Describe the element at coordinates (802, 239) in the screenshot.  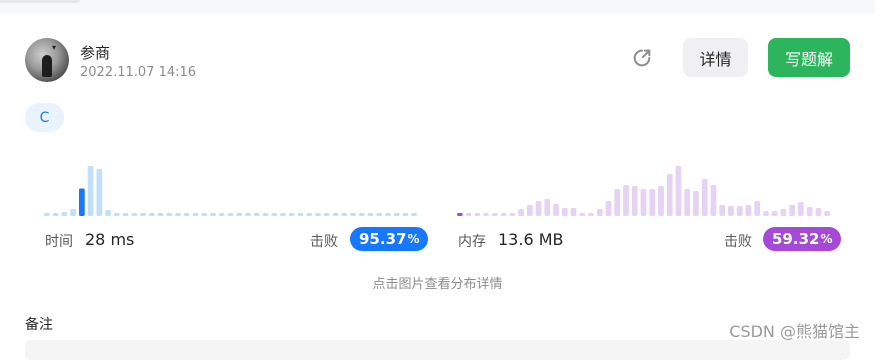
I see `memory-beat-badge: 59.32%` at that location.